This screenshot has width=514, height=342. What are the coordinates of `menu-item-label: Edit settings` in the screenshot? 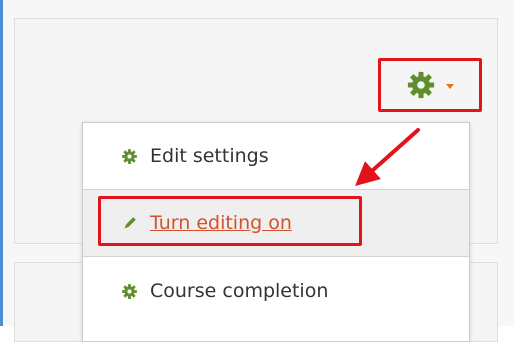 It's located at (209, 156).